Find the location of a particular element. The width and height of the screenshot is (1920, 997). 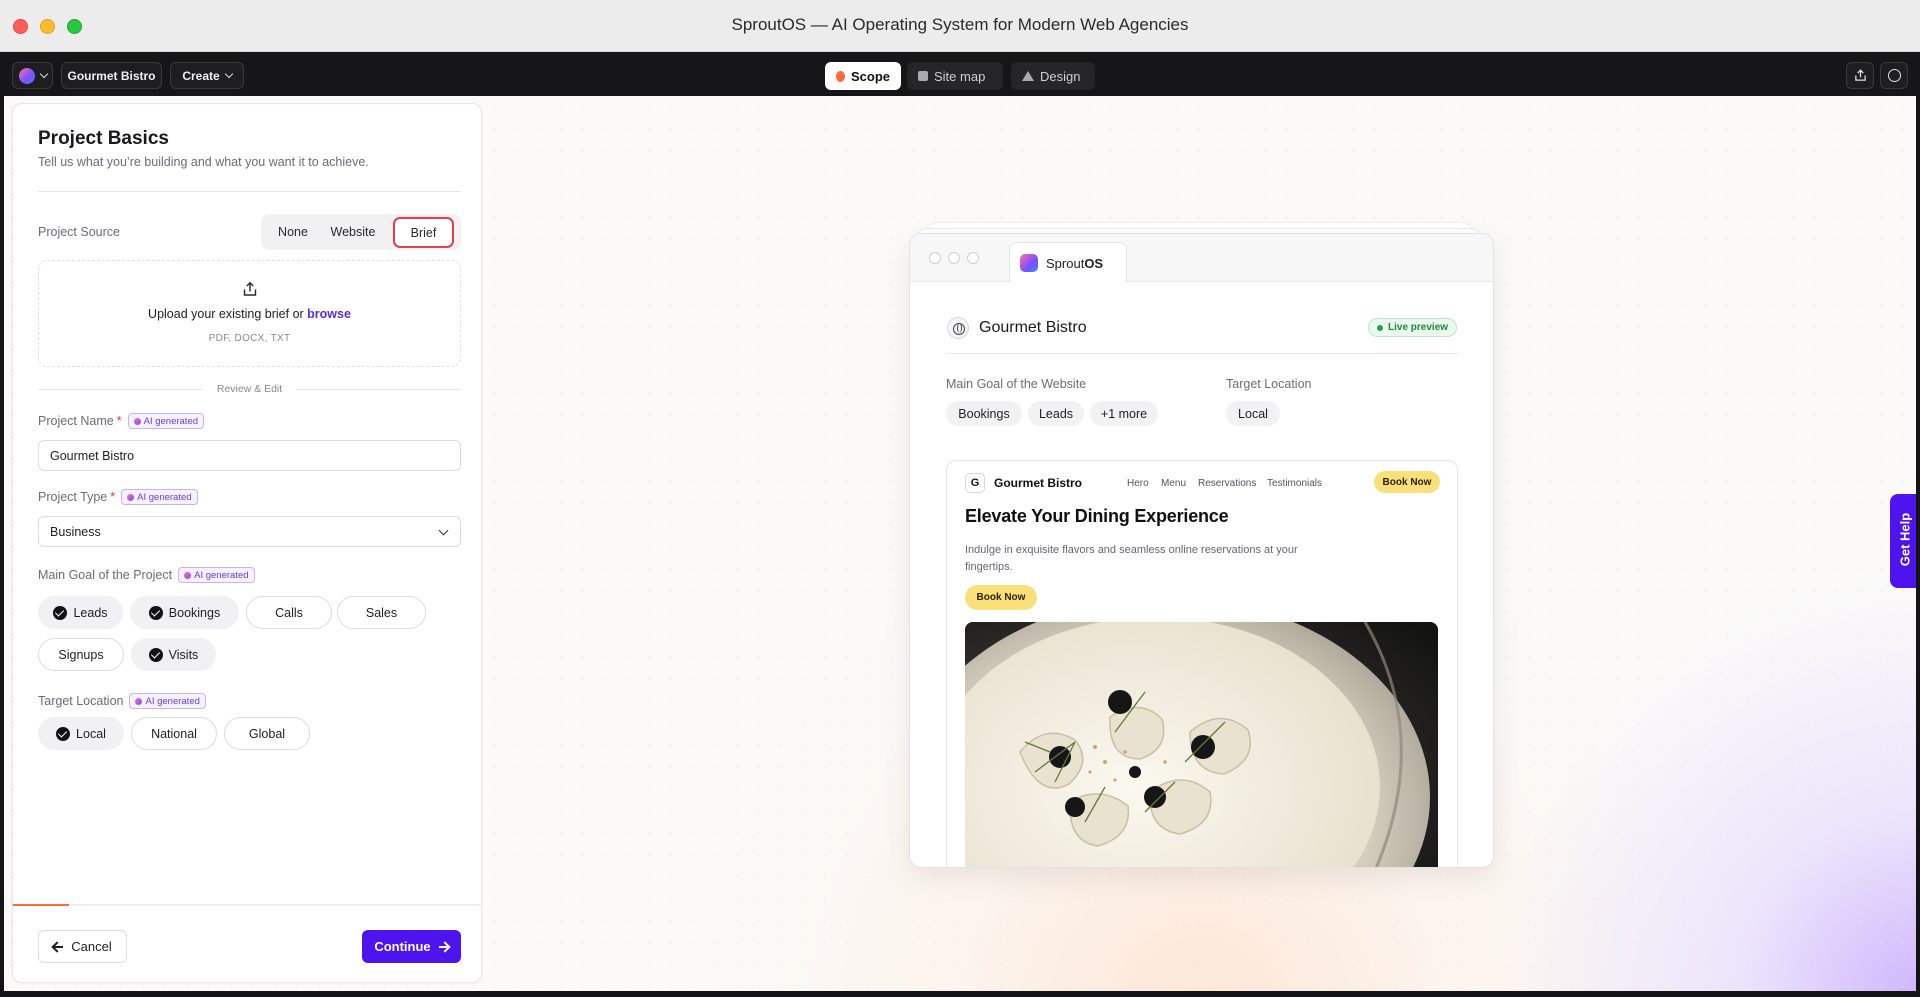

site-nav-item: Menu is located at coordinates (1174, 483).